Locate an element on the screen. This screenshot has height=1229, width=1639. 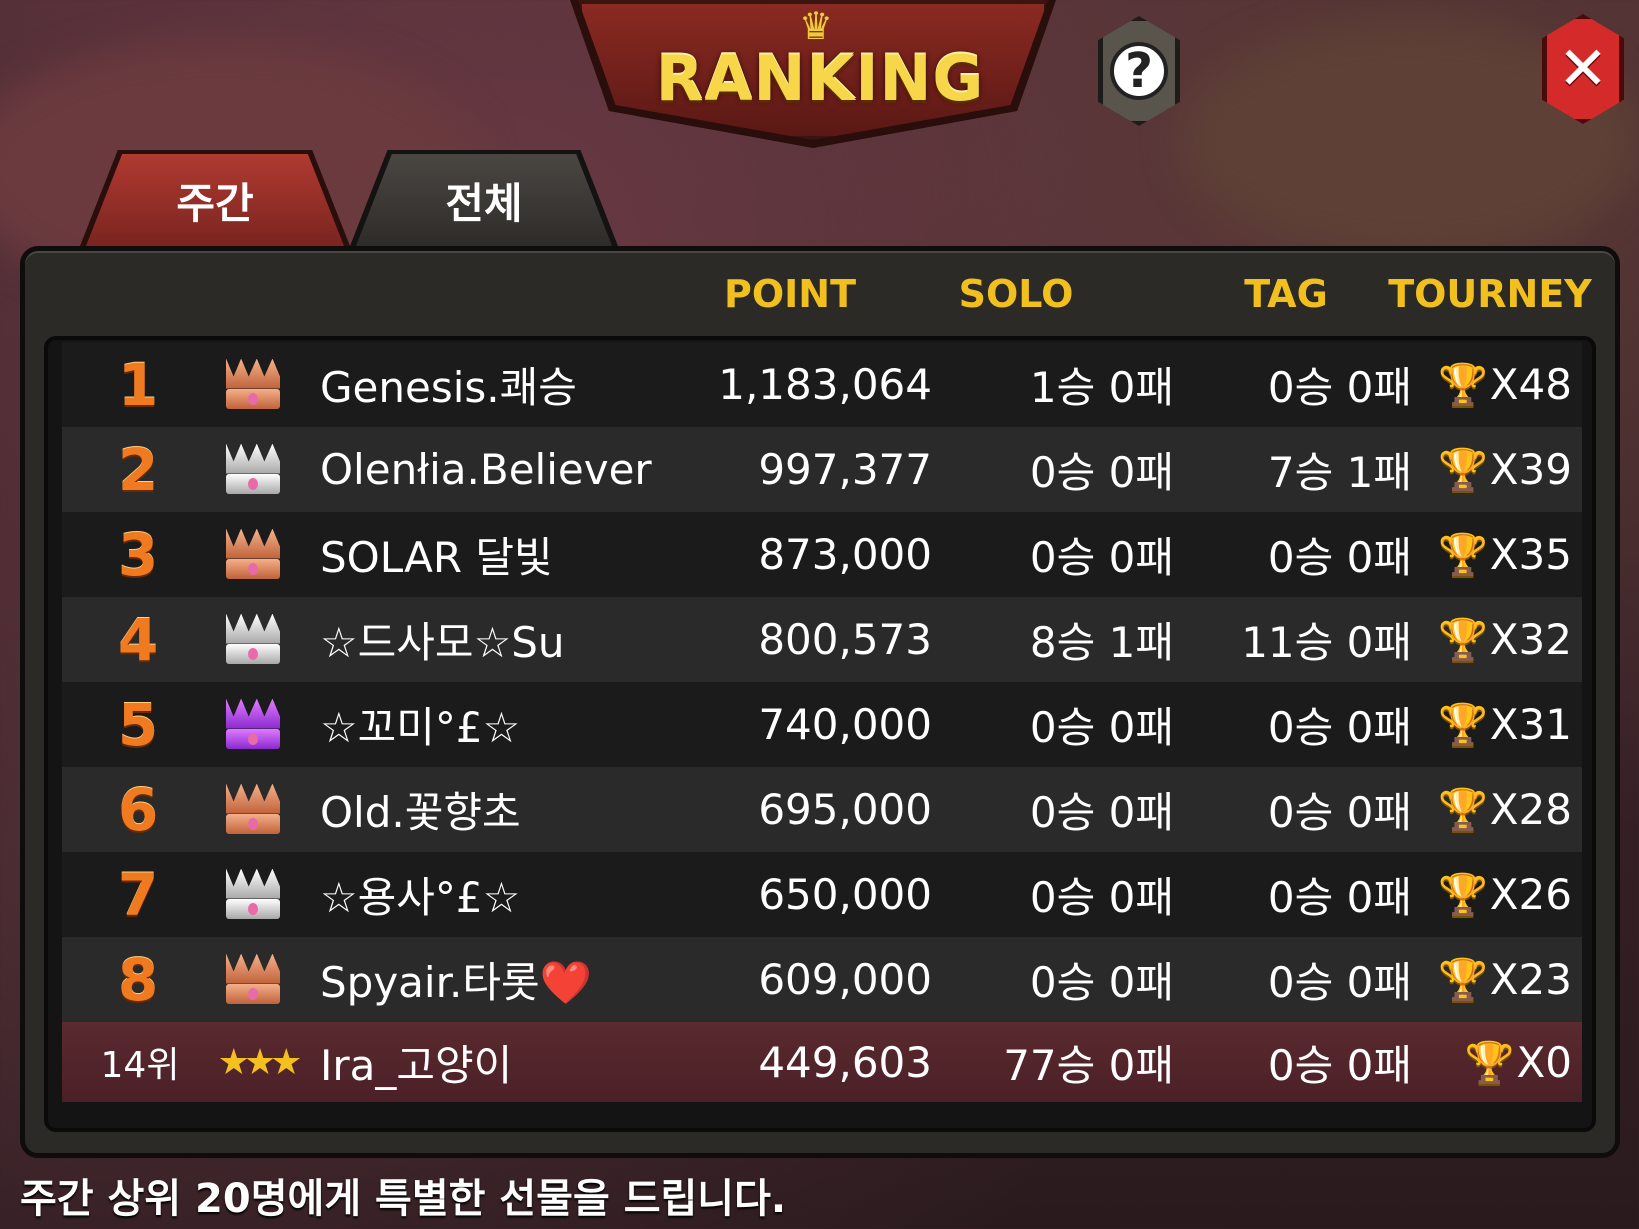
my-tourney: 🏆 X0 is located at coordinates (1497, 1062).